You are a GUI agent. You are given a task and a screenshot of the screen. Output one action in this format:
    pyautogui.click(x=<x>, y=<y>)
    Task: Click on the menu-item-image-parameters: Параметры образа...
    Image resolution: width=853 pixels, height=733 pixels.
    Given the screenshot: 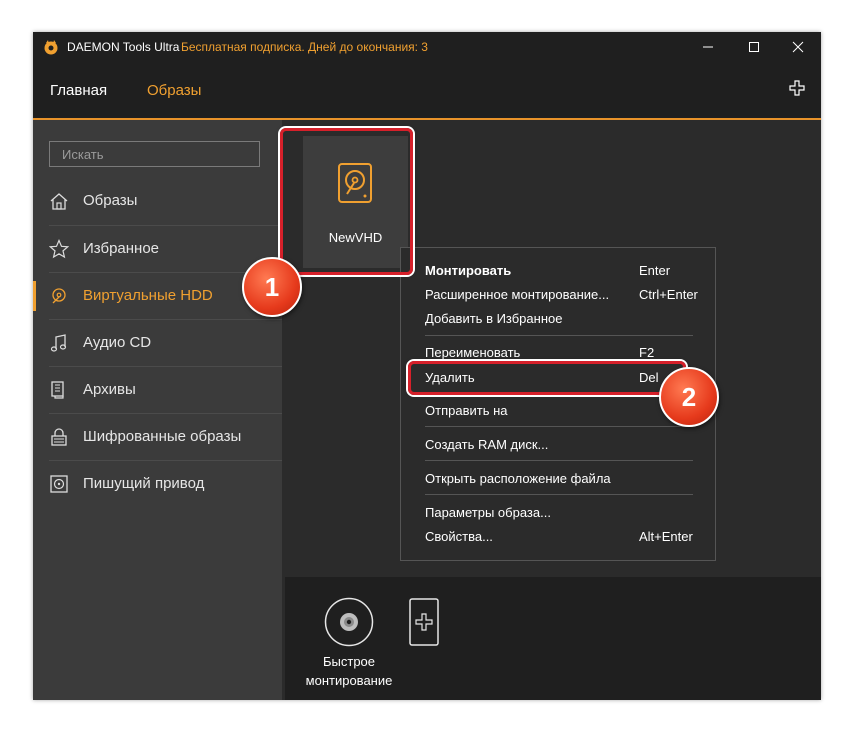 What is the action you would take?
    pyautogui.click(x=488, y=512)
    